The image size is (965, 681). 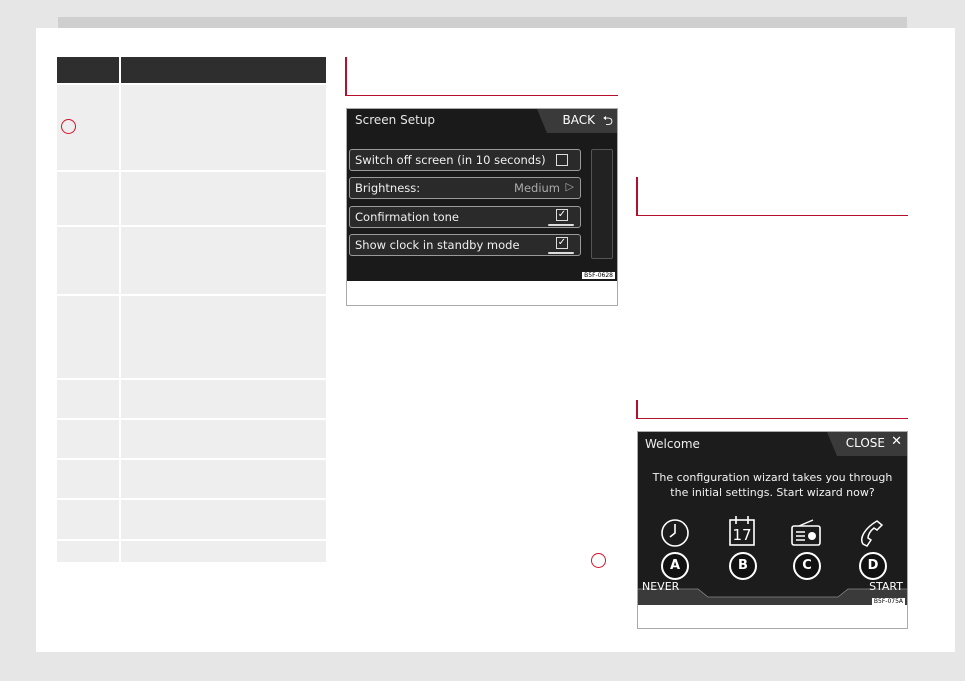 I want to click on switch-off-screen-option: Switch off screen (in 10 seconds), so click(x=465, y=160).